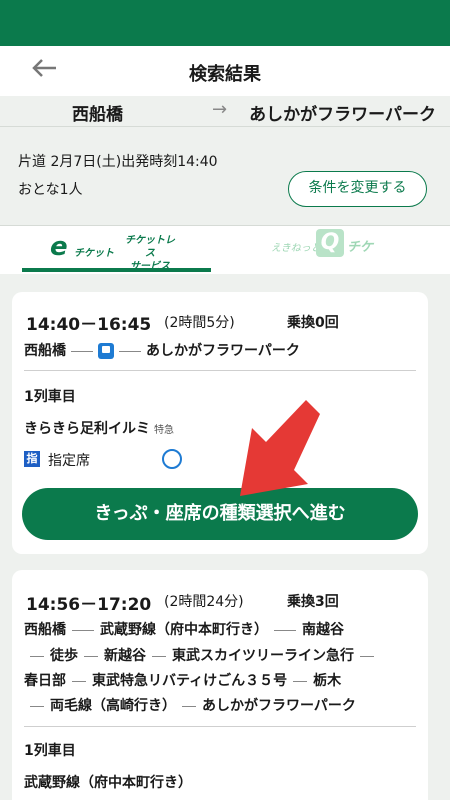 Image resolution: width=450 pixels, height=800 pixels. Describe the element at coordinates (323, 630) in the screenshot. I see `route-stop: 南越谷` at that location.